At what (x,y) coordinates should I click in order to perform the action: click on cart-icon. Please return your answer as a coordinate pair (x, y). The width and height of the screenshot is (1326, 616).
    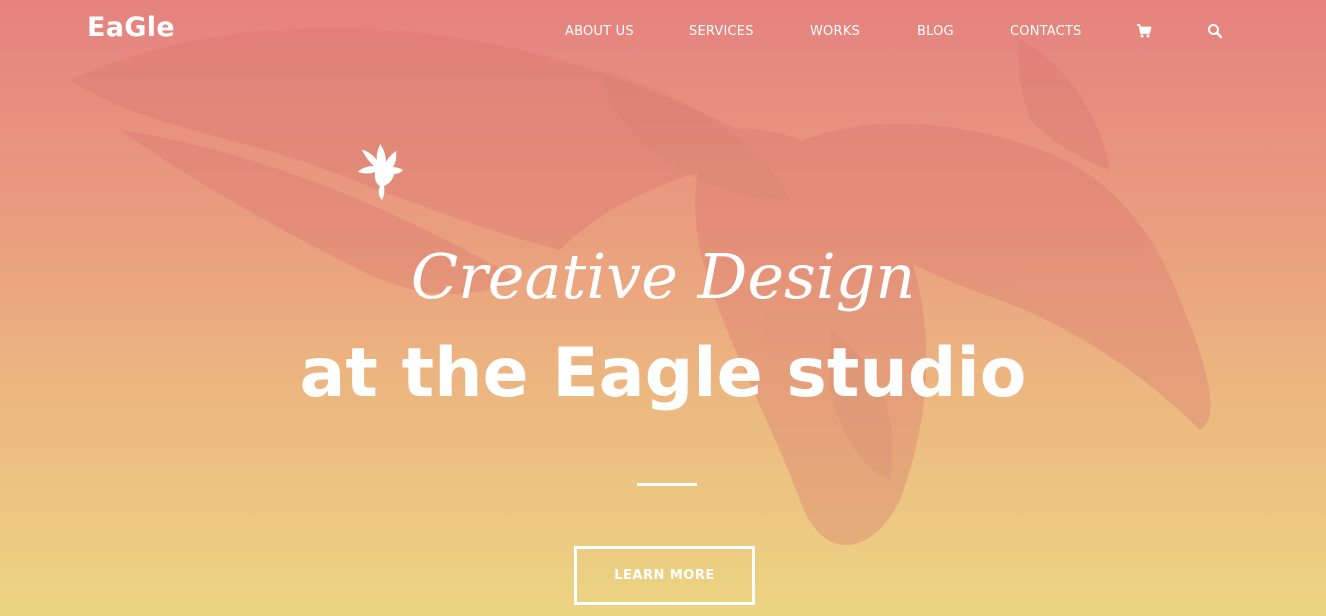
    Looking at the image, I should click on (1144, 31).